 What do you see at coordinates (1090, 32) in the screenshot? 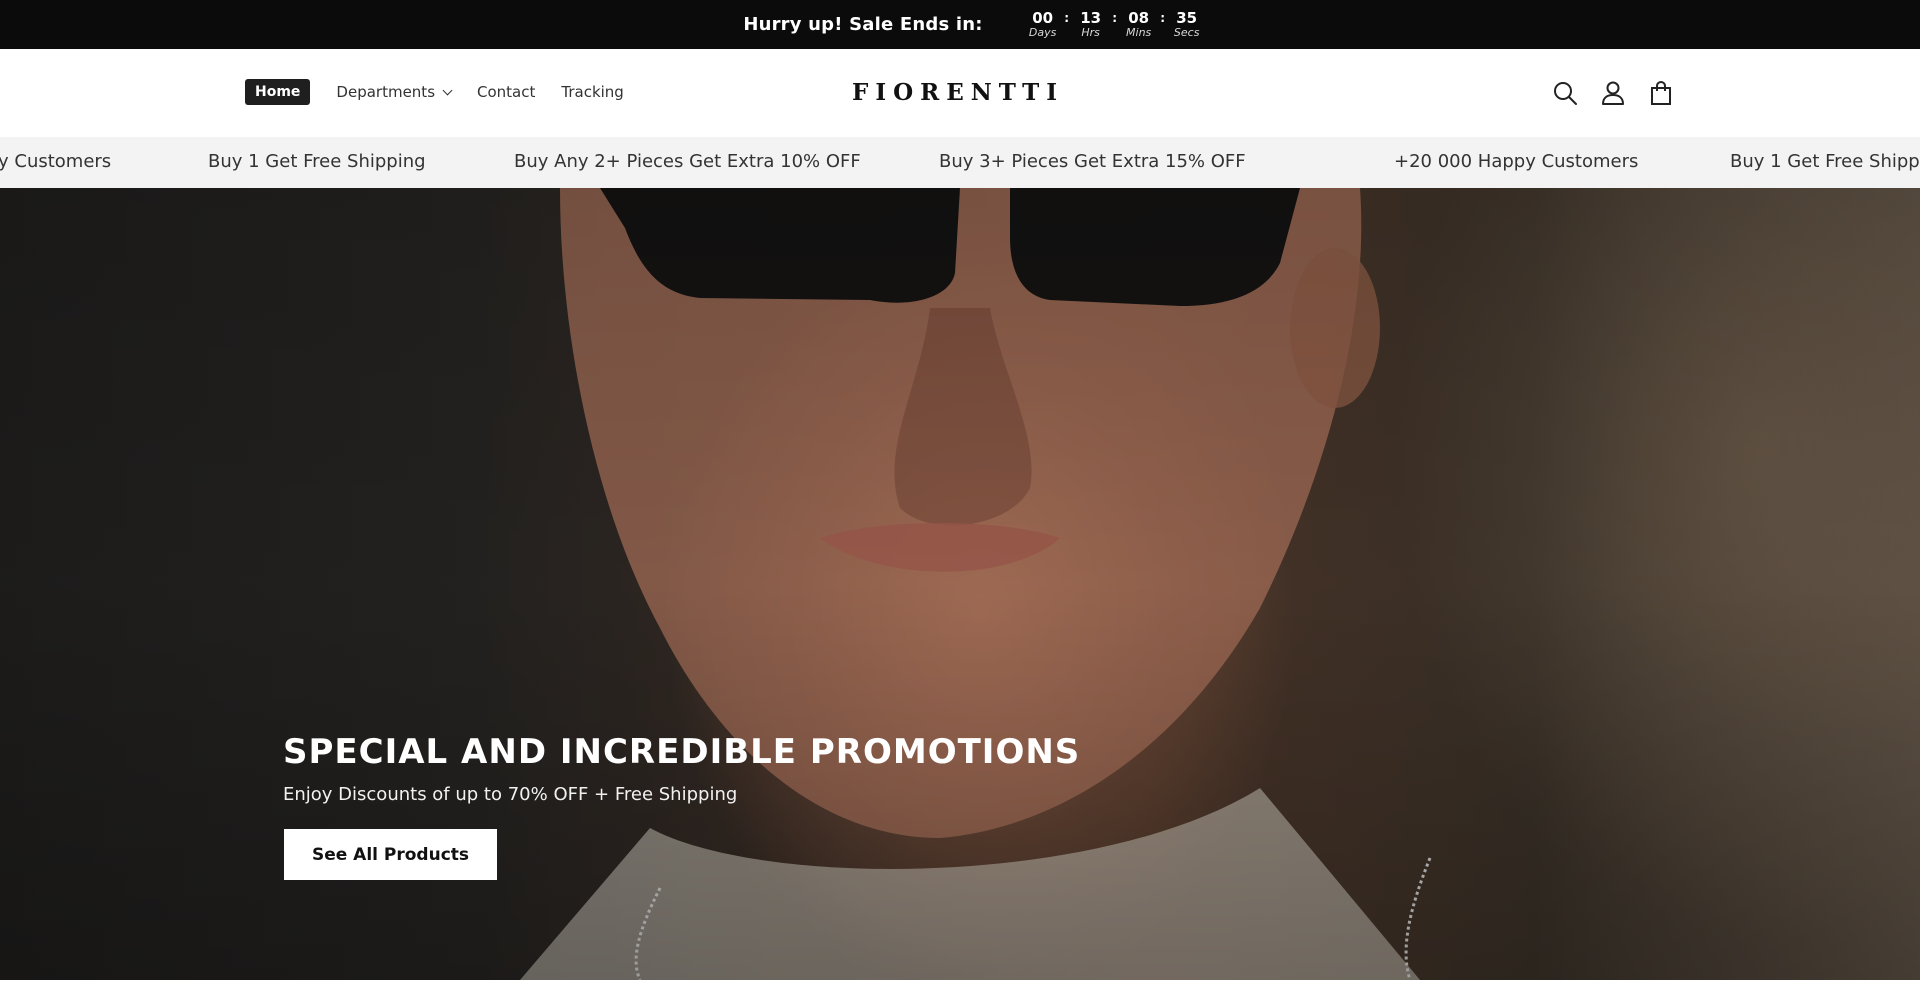
I see `countdown-hours-label: Hrs` at bounding box center [1090, 32].